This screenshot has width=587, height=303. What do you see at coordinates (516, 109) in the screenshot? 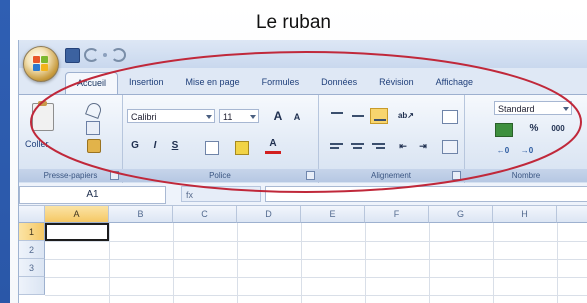
I see `number-format-value: Standard` at bounding box center [516, 109].